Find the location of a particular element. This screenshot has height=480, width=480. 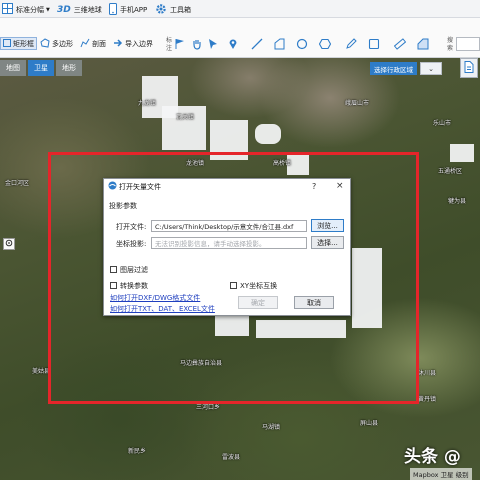

help-button: ? is located at coordinates (314, 186).